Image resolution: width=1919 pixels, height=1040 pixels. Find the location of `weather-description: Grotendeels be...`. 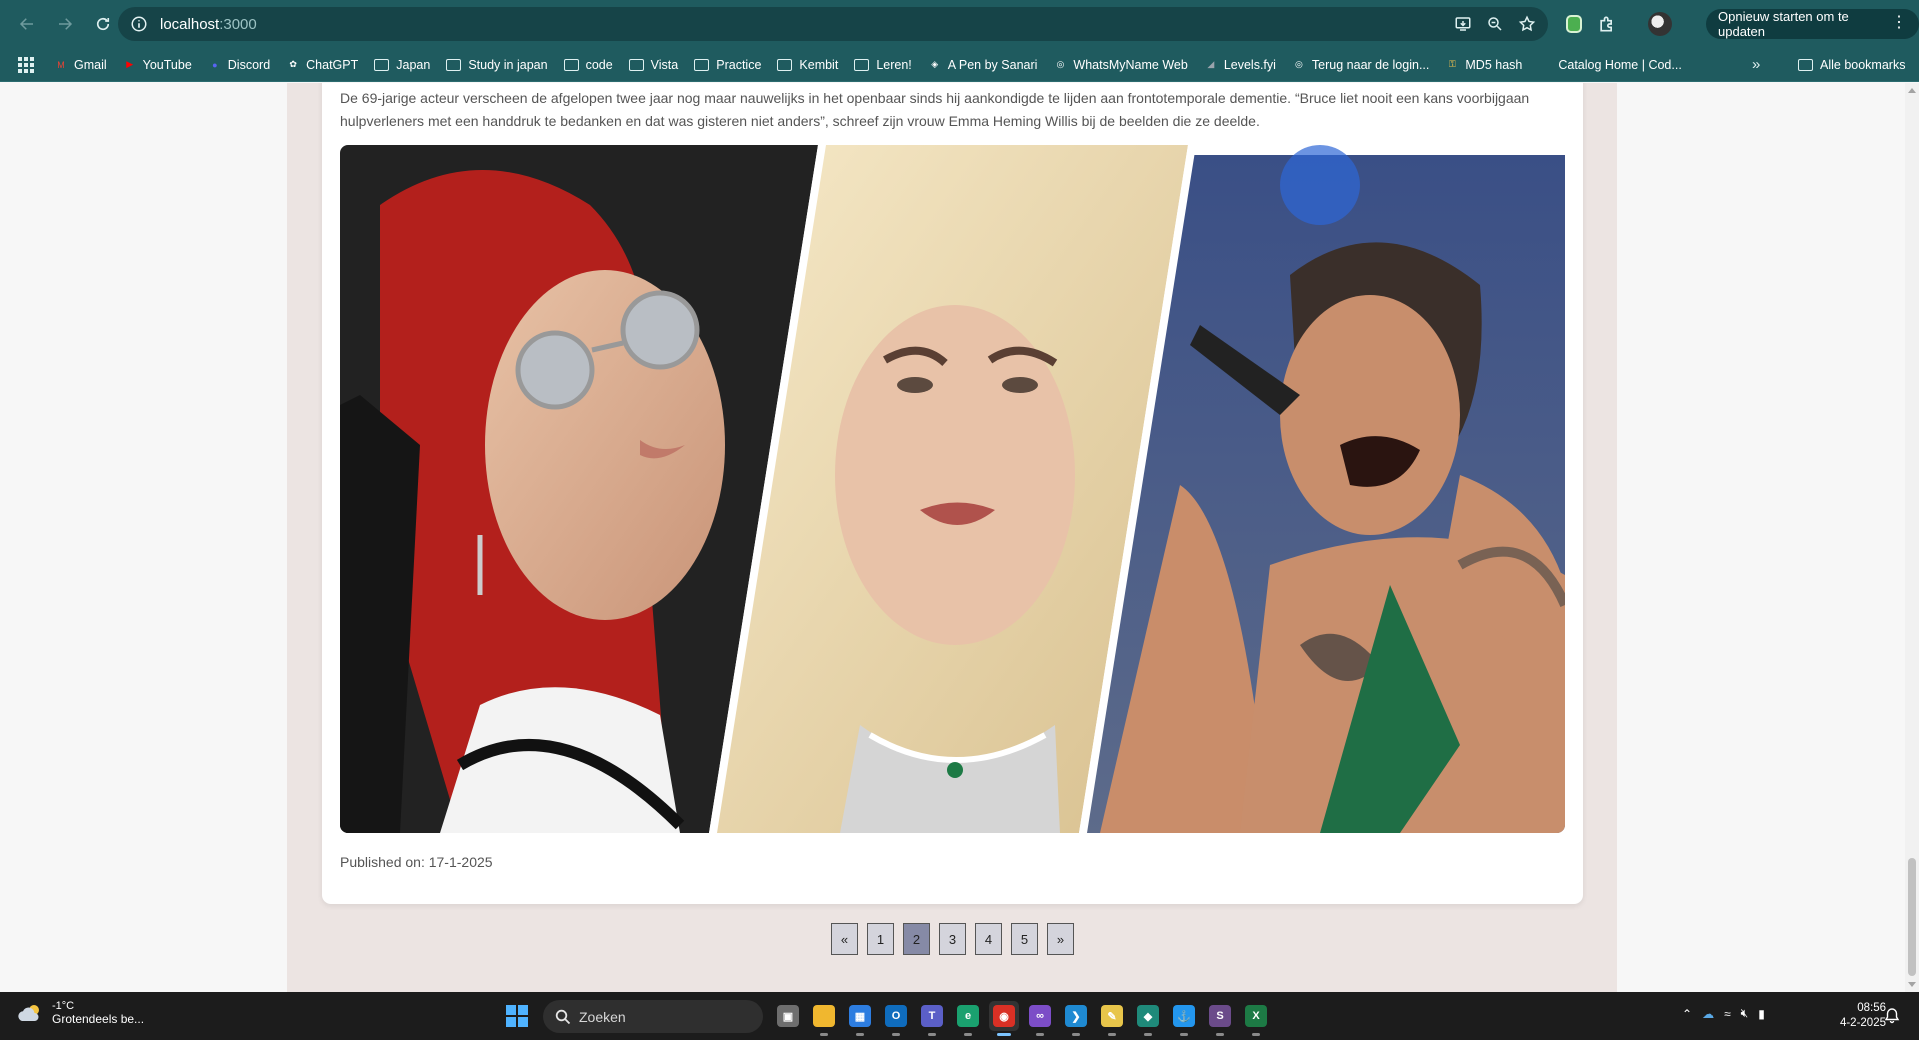

weather-description: Grotendeels be... is located at coordinates (98, 1019).